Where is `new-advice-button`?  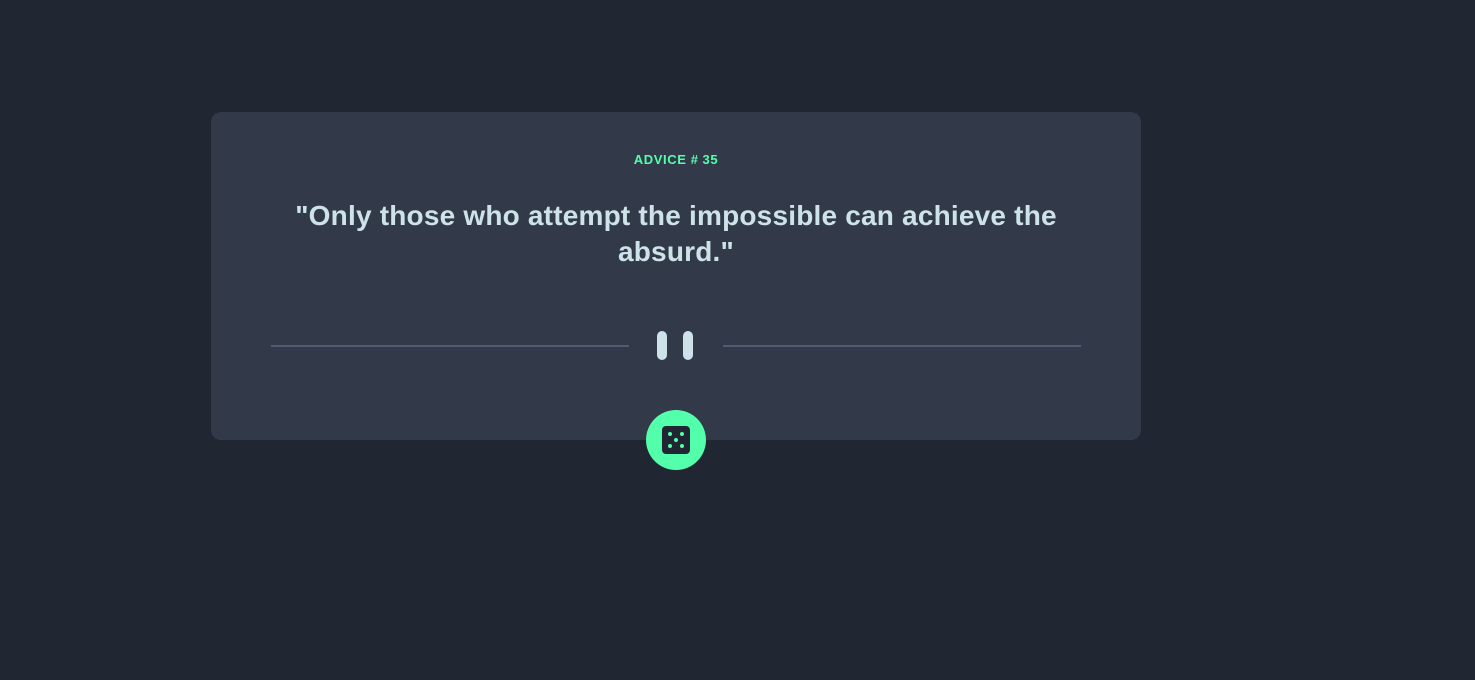 new-advice-button is located at coordinates (676, 440).